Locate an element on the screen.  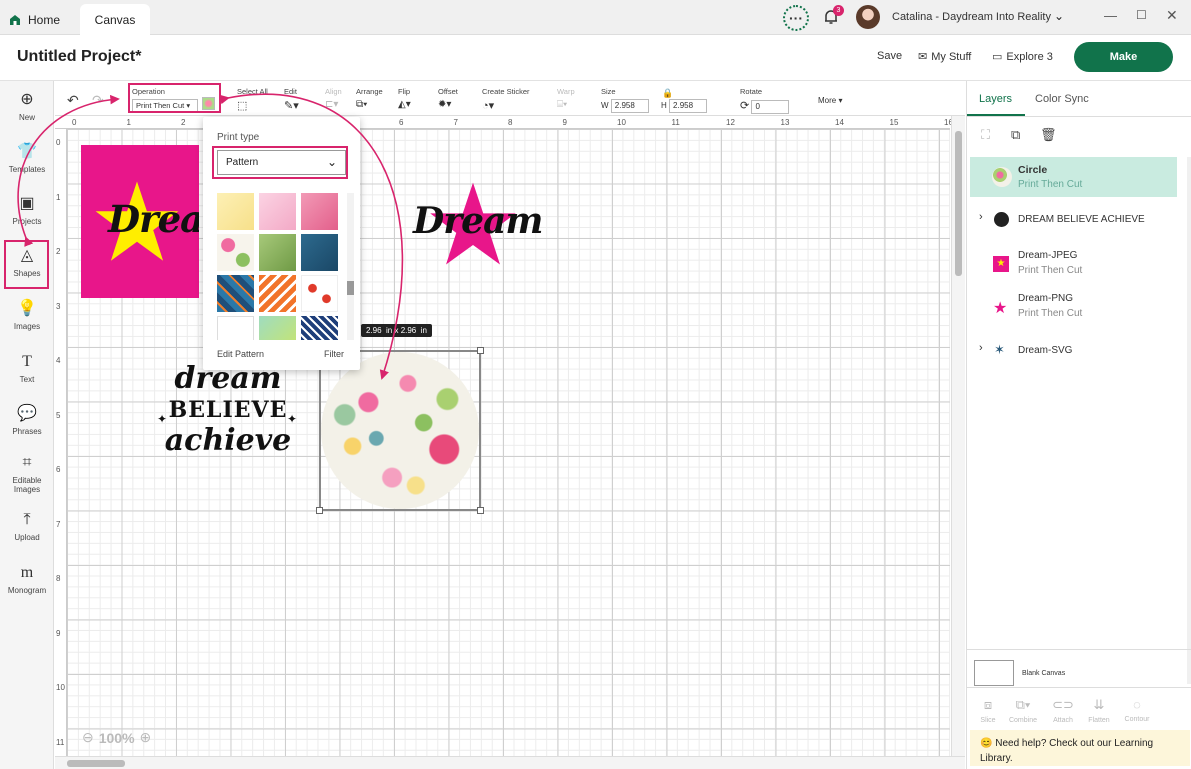
tab-color-sync: Color Sync is located at coordinates (1062, 99).